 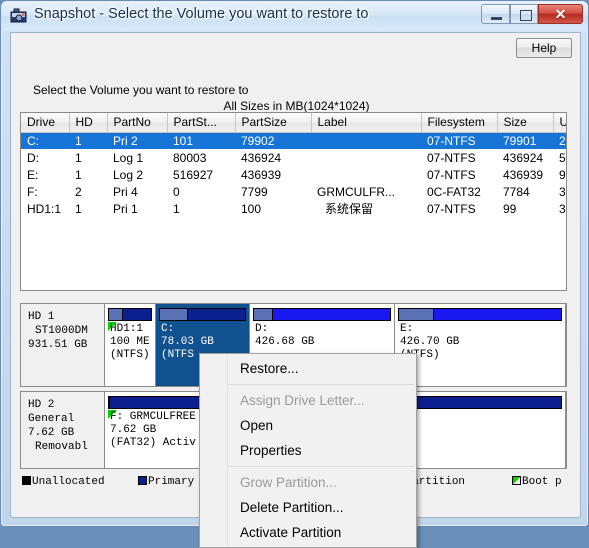 I want to click on maximize-icon, so click(x=526, y=15).